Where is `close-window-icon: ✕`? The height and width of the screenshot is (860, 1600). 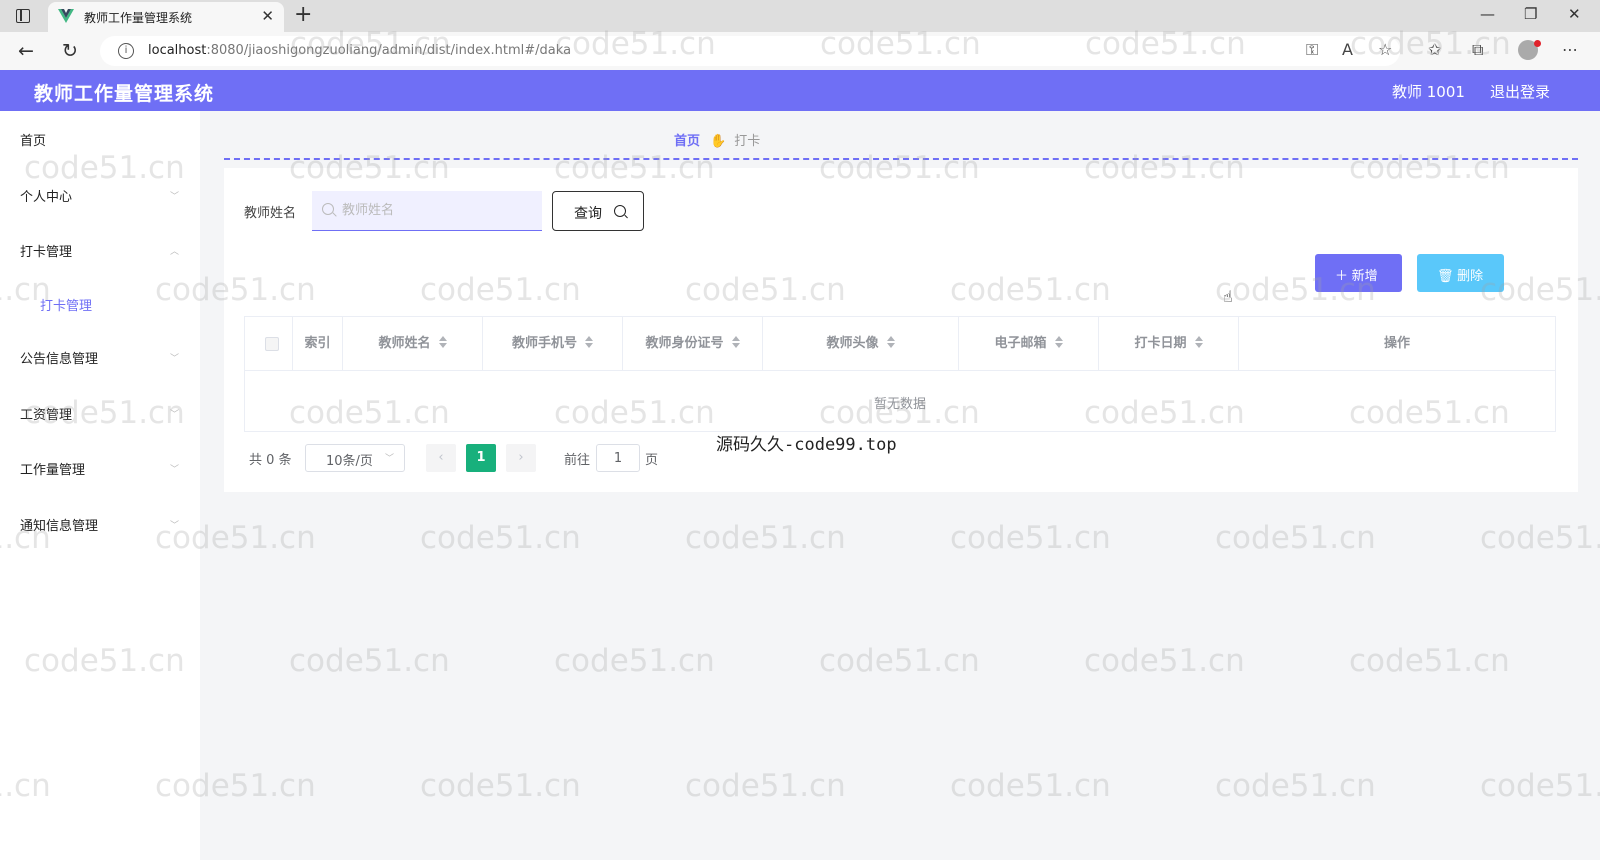 close-window-icon: ✕ is located at coordinates (1574, 14).